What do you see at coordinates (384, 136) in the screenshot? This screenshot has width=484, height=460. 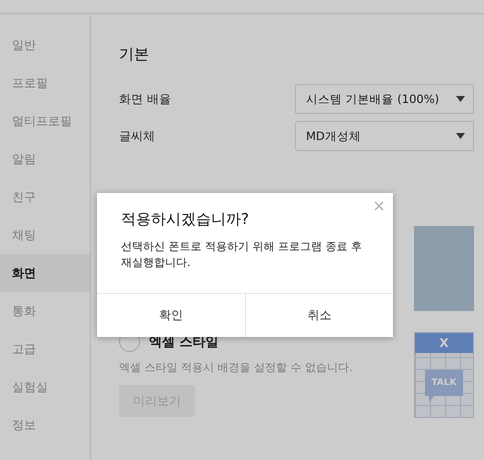 I see `dropdown: MD개성체` at bounding box center [384, 136].